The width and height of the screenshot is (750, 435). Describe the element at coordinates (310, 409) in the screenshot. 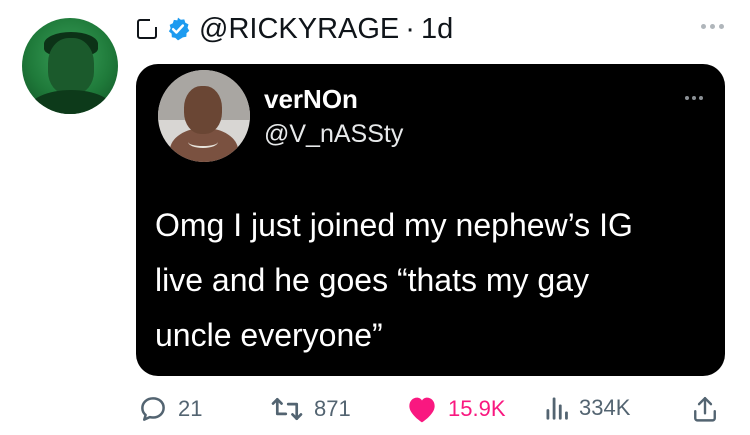

I see `retweet-button: 871` at that location.